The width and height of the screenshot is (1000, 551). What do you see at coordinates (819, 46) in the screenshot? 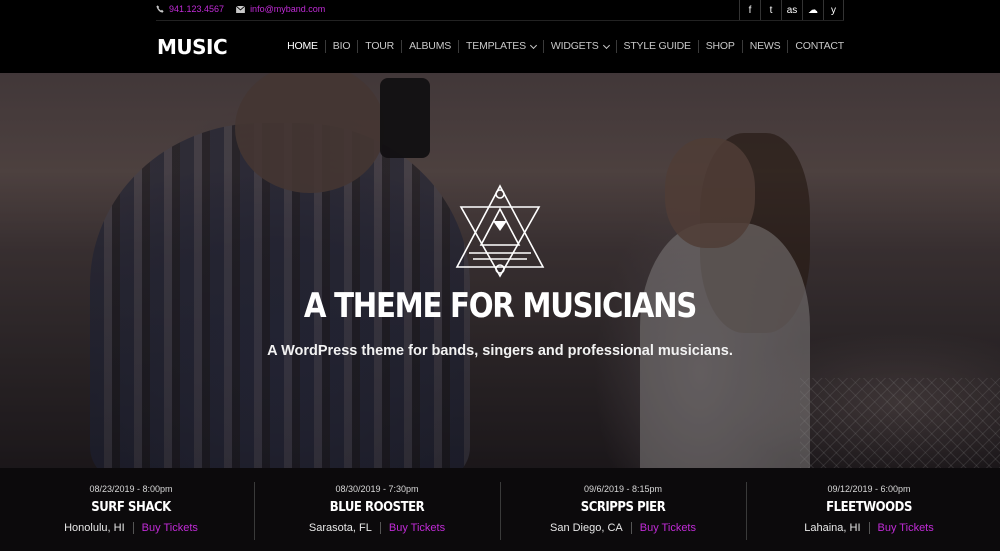
I see `nav-label: CONTACT` at bounding box center [819, 46].